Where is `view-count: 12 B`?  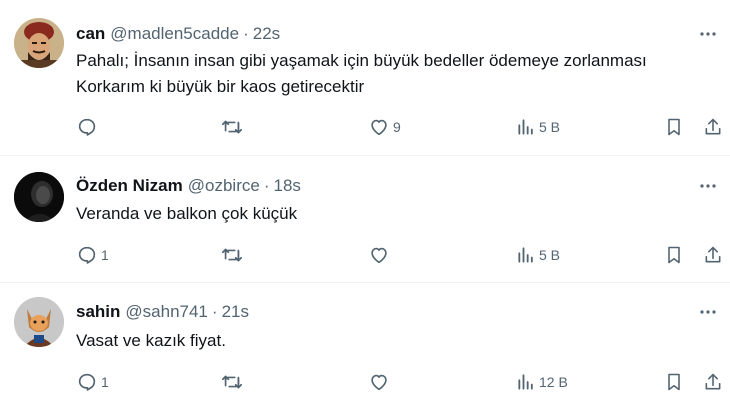
view-count: 12 B is located at coordinates (553, 382).